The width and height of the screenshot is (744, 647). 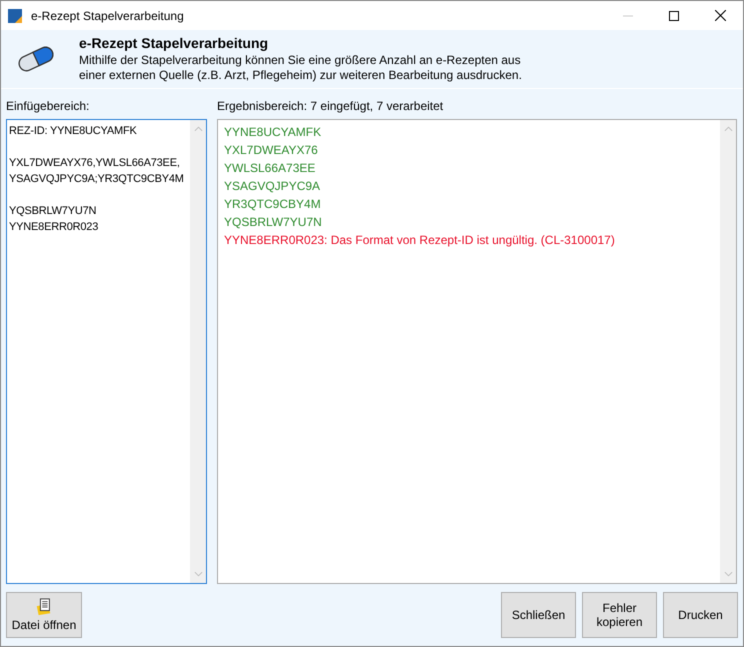 What do you see at coordinates (301, 68) in the screenshot?
I see `header-description: Mithilfe der Stapelverarbeitung können Sie eine größere Anzahl an e-Rezepten aus einer externen Quelle (z.B. Arzt, Pflegeheim) zur weiteren Bearbeitung ausdrucken.` at bounding box center [301, 68].